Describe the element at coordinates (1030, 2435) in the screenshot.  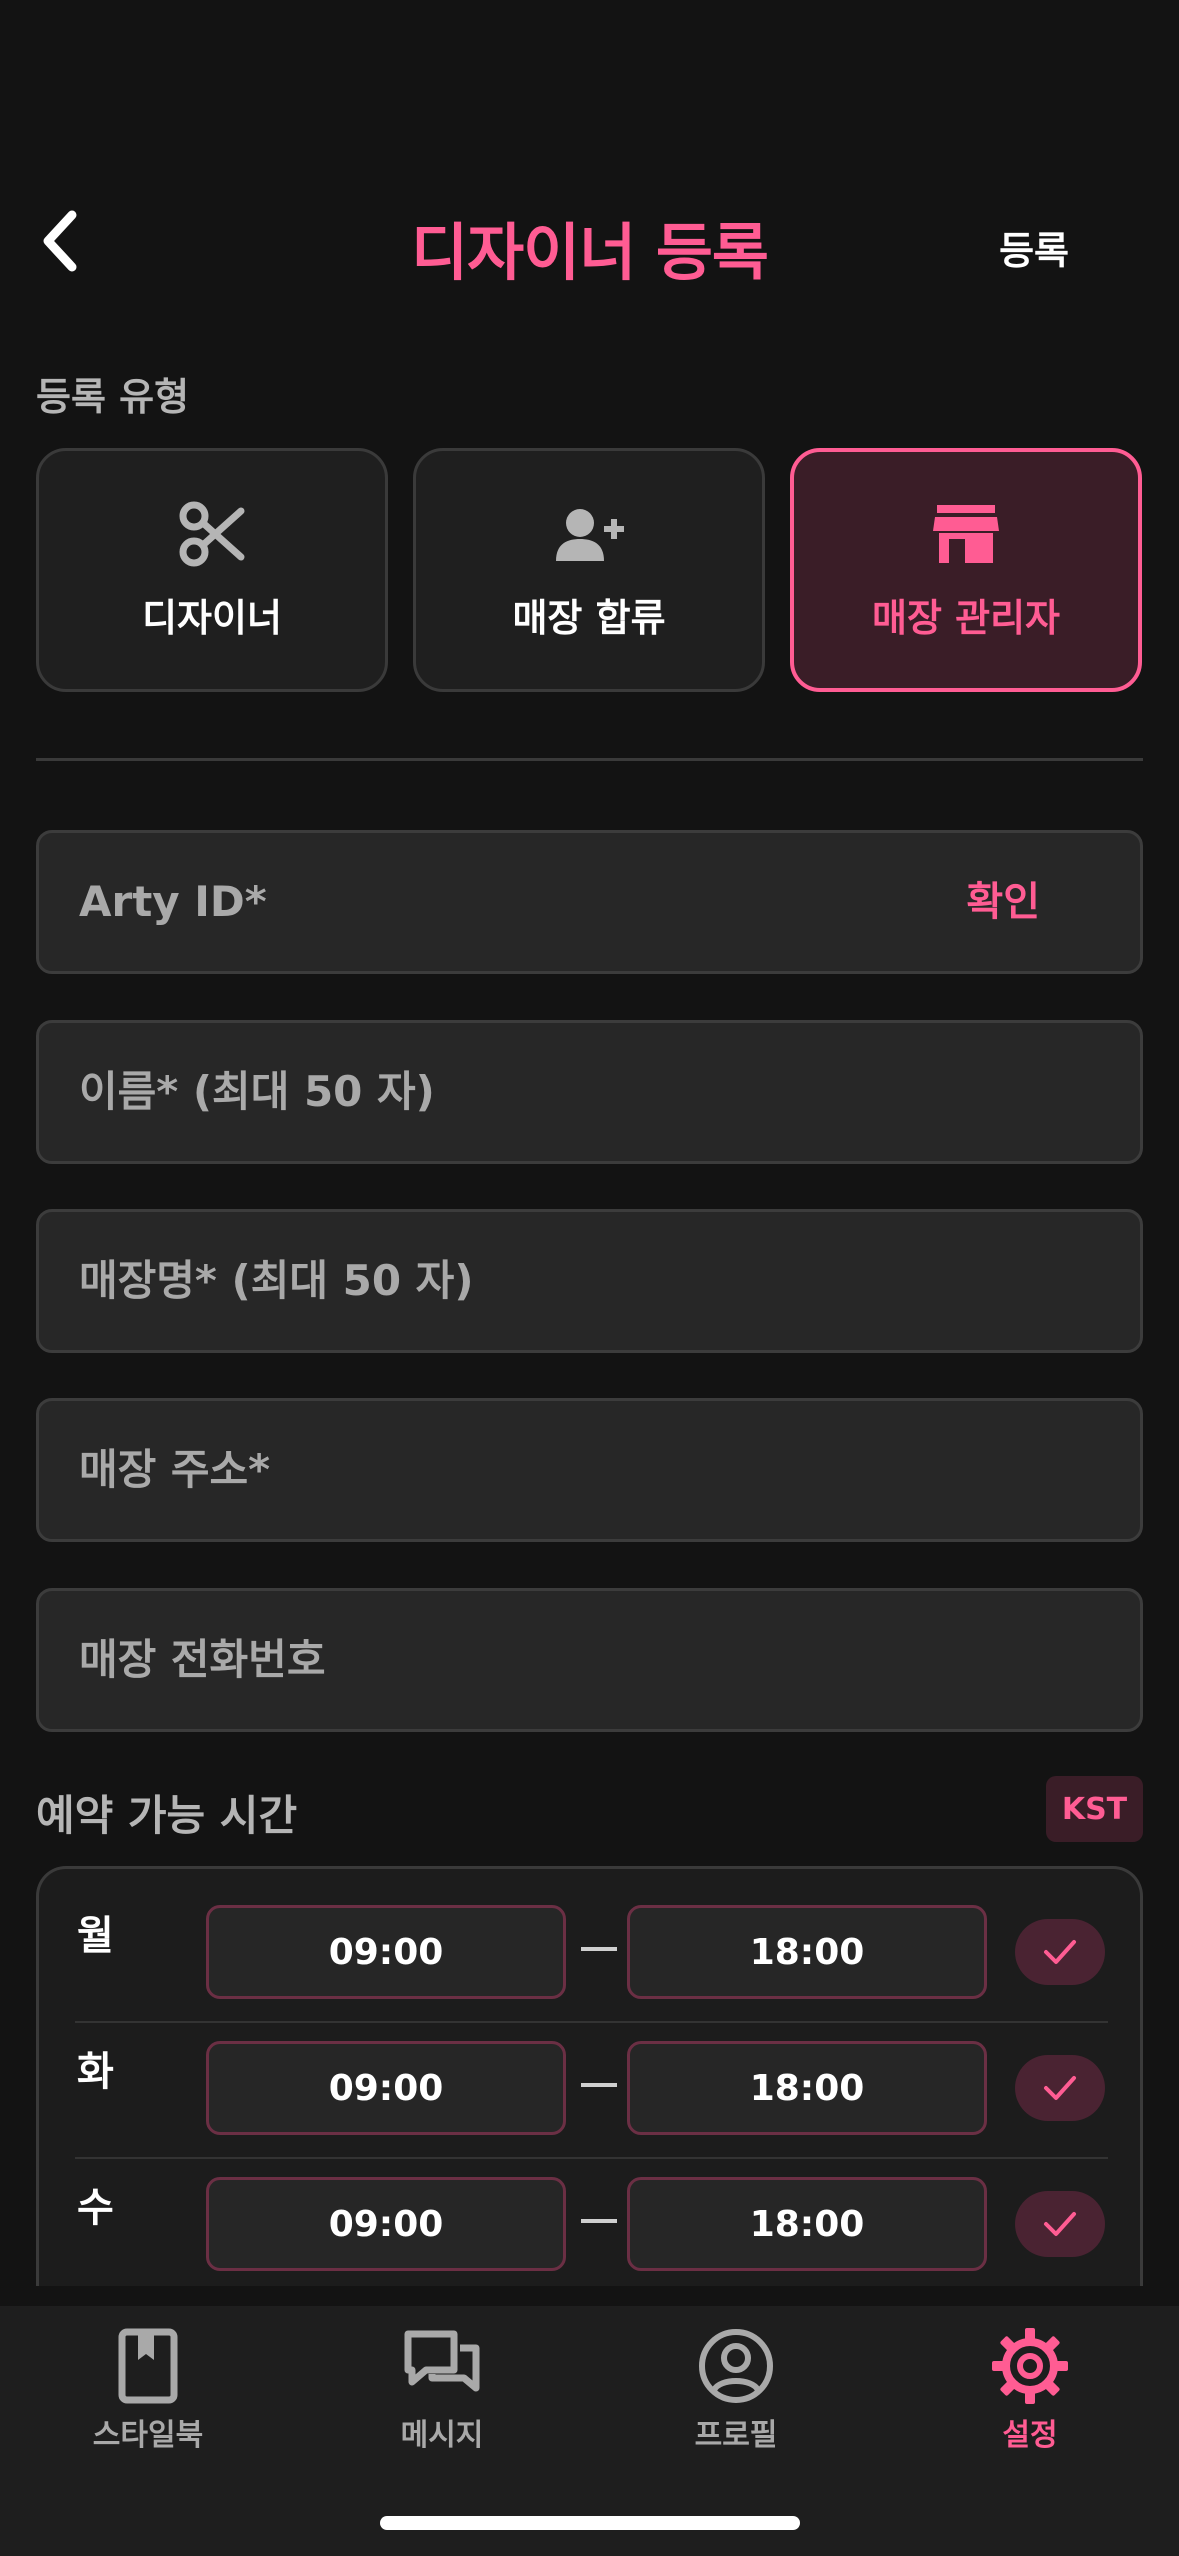
I see `tab-label: 설정` at that location.